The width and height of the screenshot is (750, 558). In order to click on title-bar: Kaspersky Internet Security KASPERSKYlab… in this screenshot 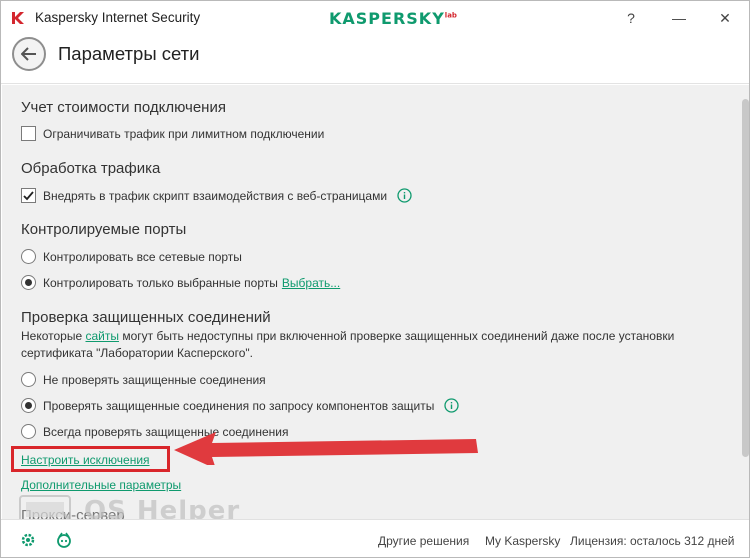, I will do `click(375, 17)`.